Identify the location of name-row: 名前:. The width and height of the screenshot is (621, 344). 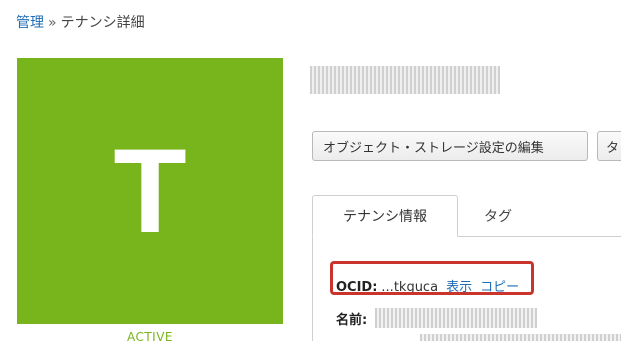
(437, 318).